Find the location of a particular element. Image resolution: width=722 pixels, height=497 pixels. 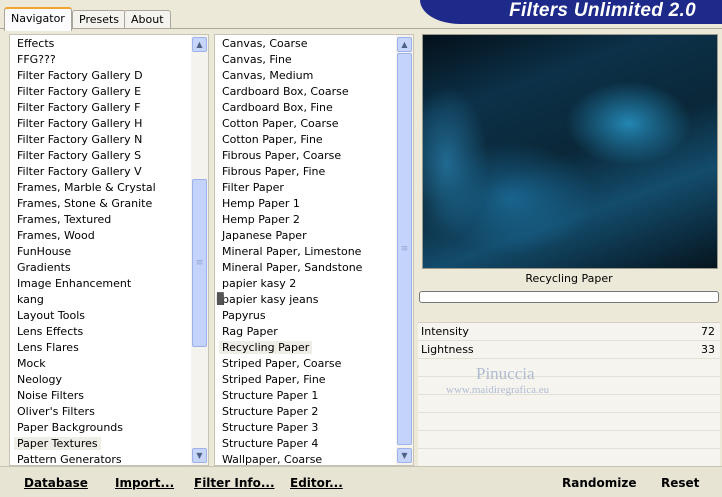

list-item: Filter Factory Gallery D is located at coordinates (100, 76).